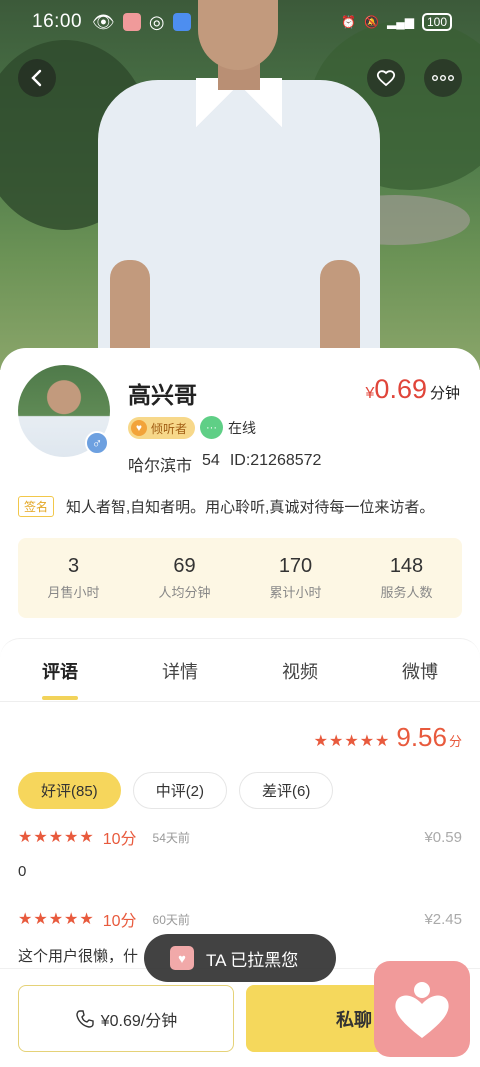  Describe the element at coordinates (240, 701) in the screenshot. I see `divider` at that location.